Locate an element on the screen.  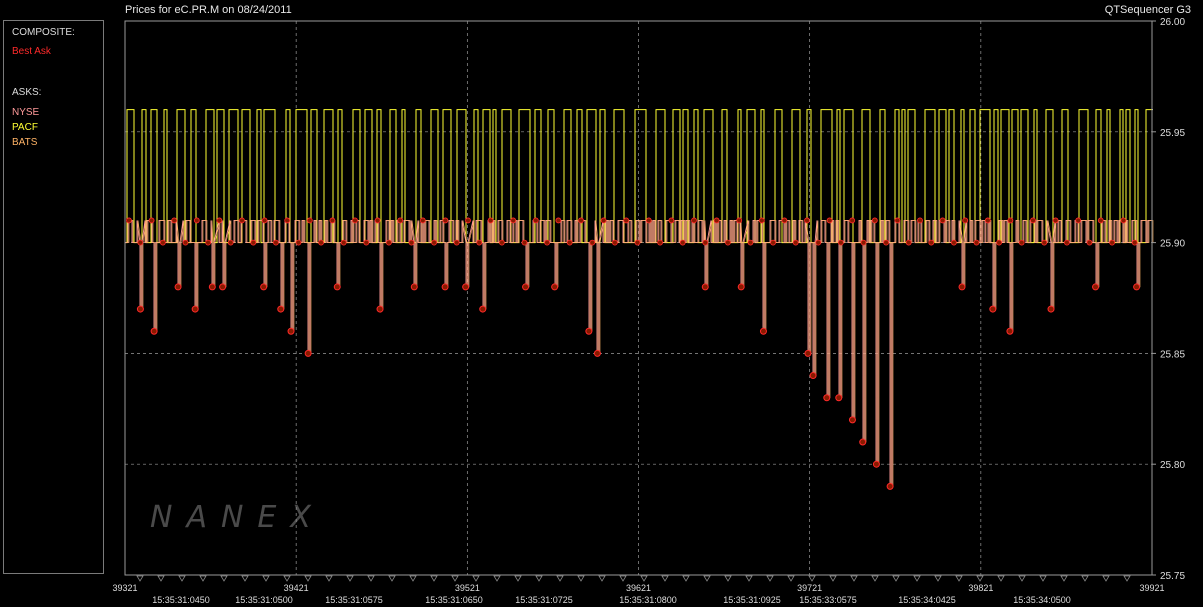
x-time-label: 15:35:31:0450 is located at coordinates (181, 600).